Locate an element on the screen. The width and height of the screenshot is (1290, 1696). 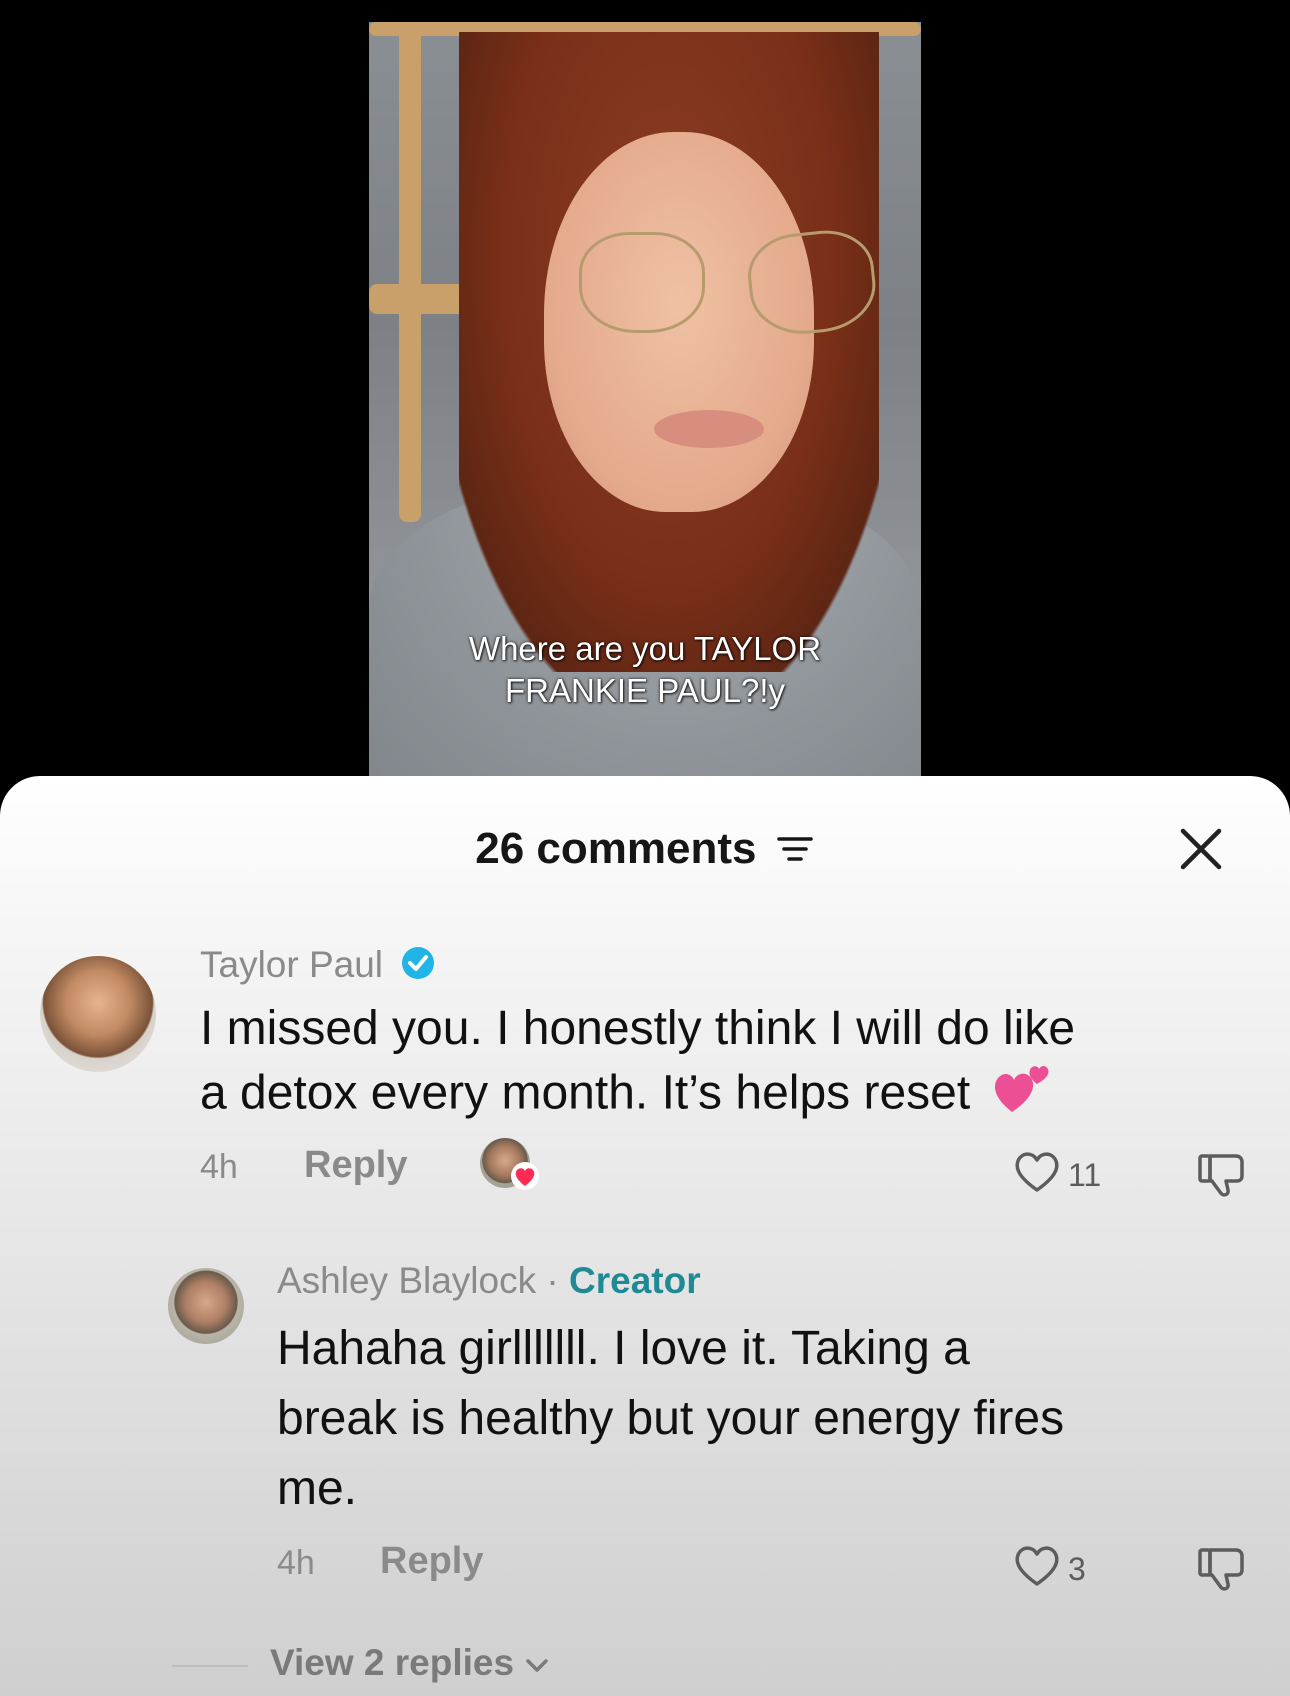
author-name: Ashley Blaylock is located at coordinates (407, 1280).